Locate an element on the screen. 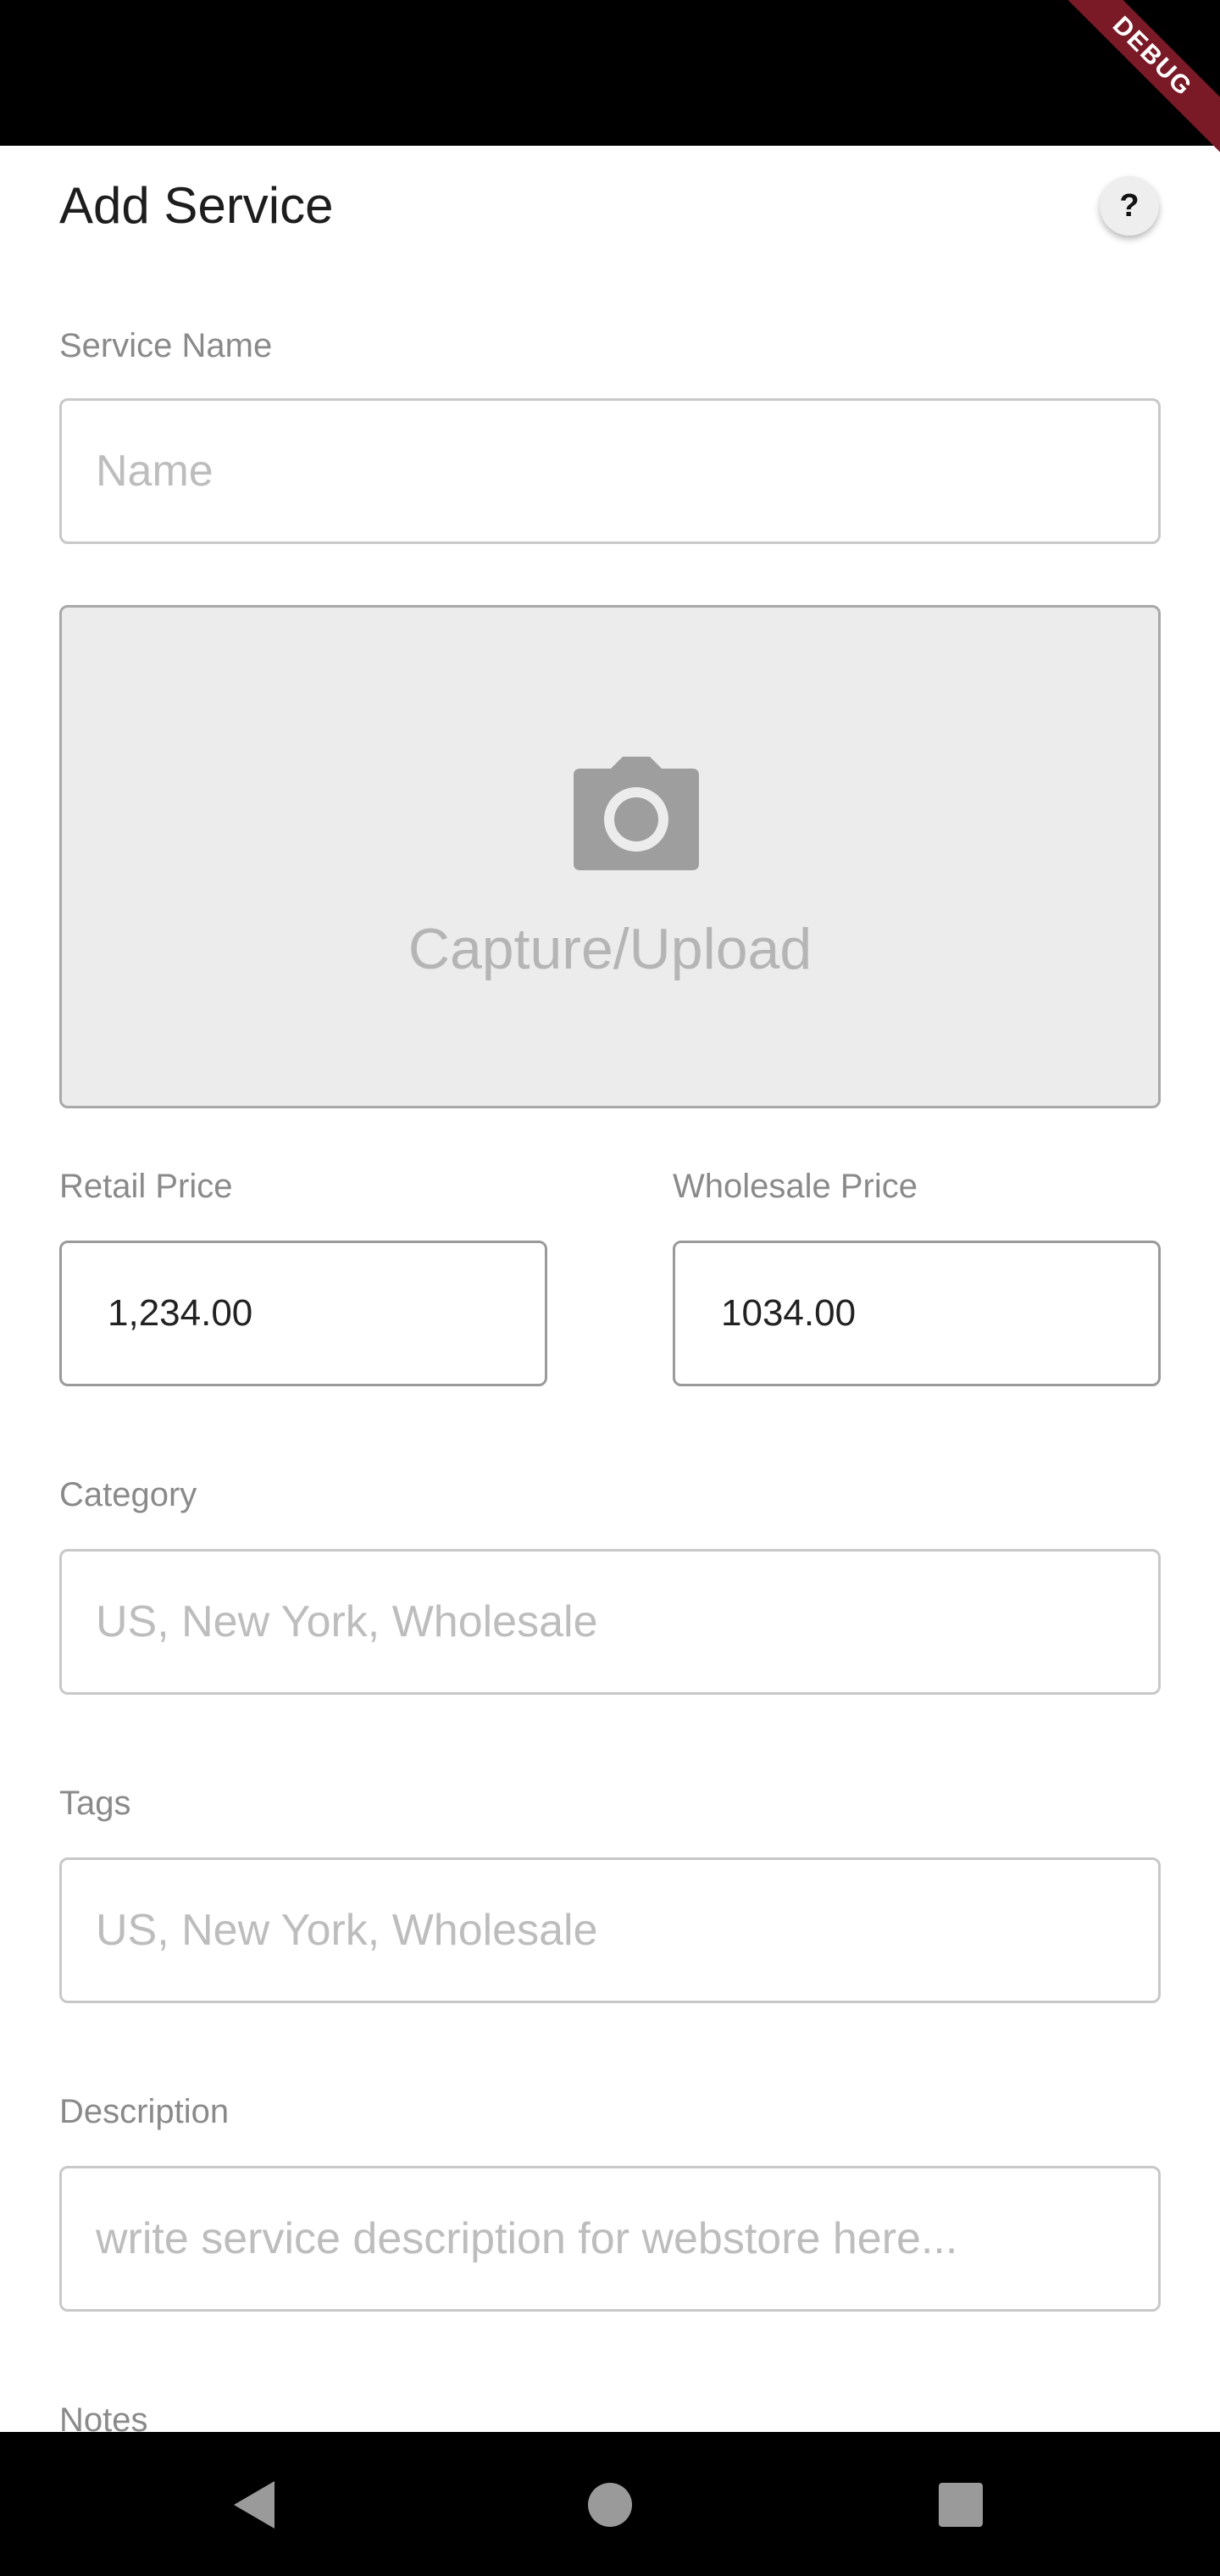 The width and height of the screenshot is (1220, 2576). tags-input: US, New York, Wholesale is located at coordinates (610, 1930).